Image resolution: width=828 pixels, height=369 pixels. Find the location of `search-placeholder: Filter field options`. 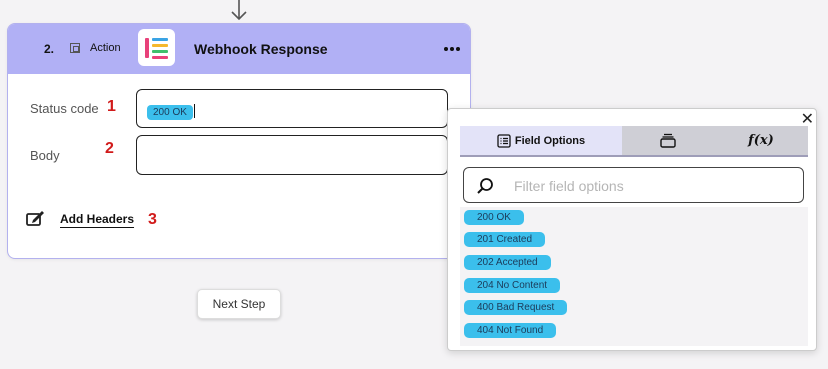

search-placeholder: Filter field options is located at coordinates (569, 186).